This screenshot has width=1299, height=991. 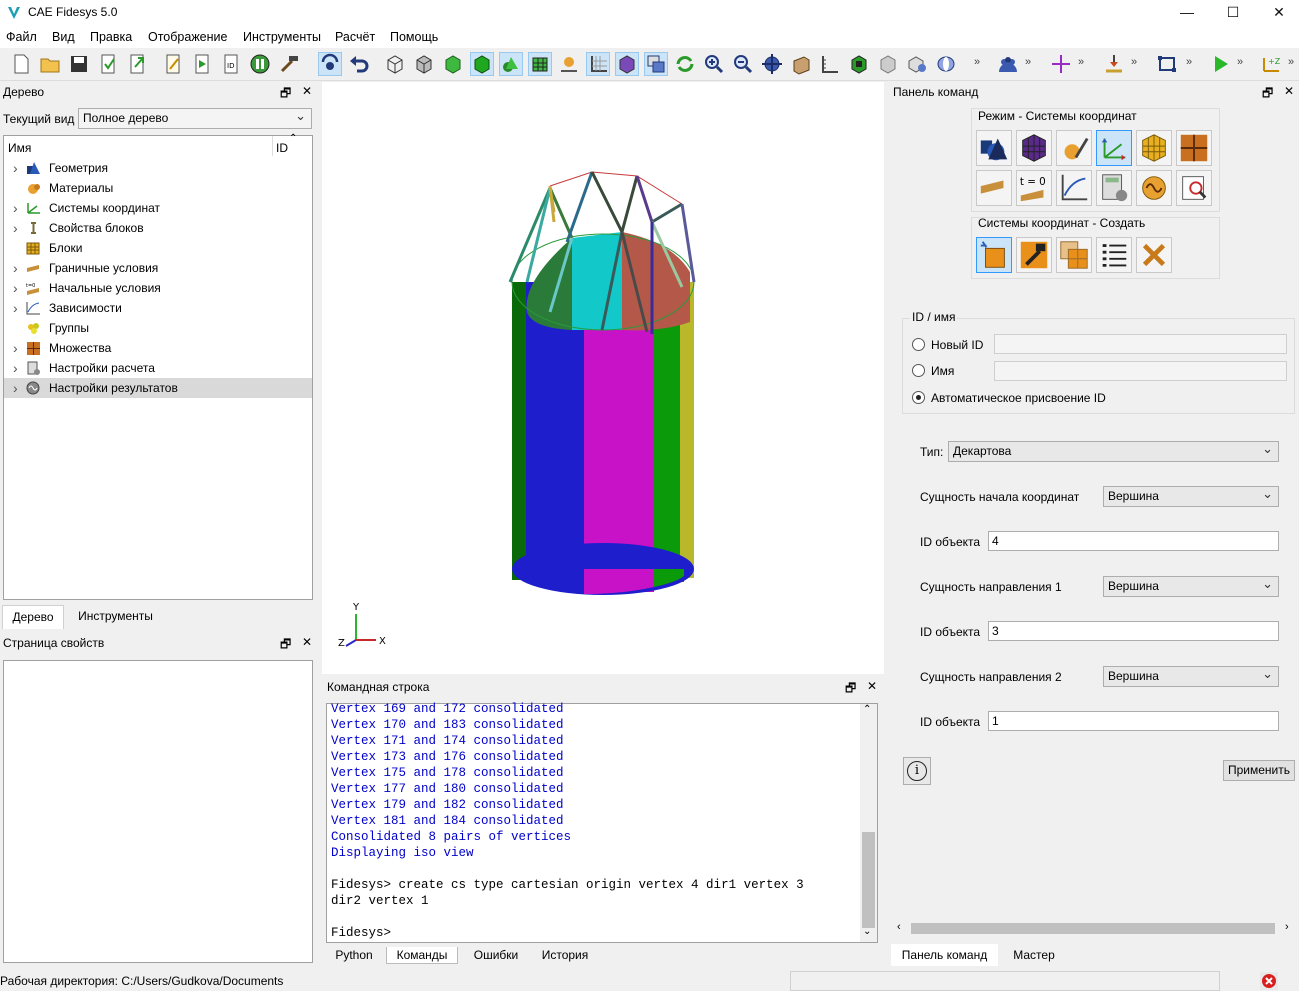 I want to click on new-file-icon, so click(x=21, y=64).